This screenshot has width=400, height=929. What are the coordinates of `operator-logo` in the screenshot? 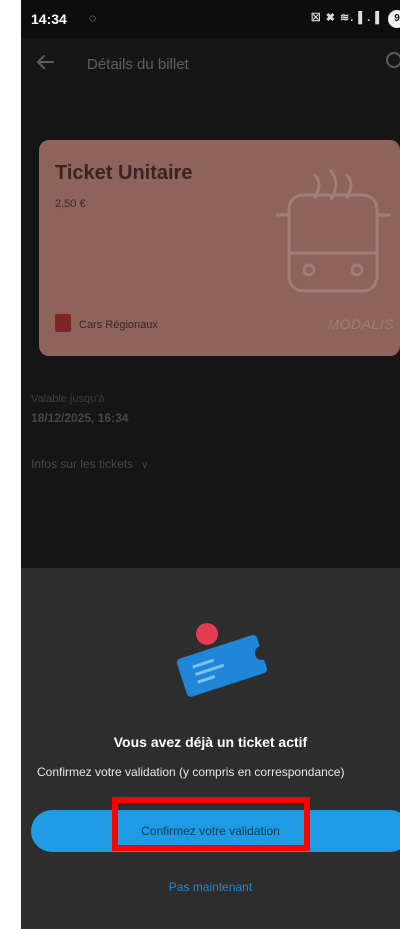 It's located at (63, 323).